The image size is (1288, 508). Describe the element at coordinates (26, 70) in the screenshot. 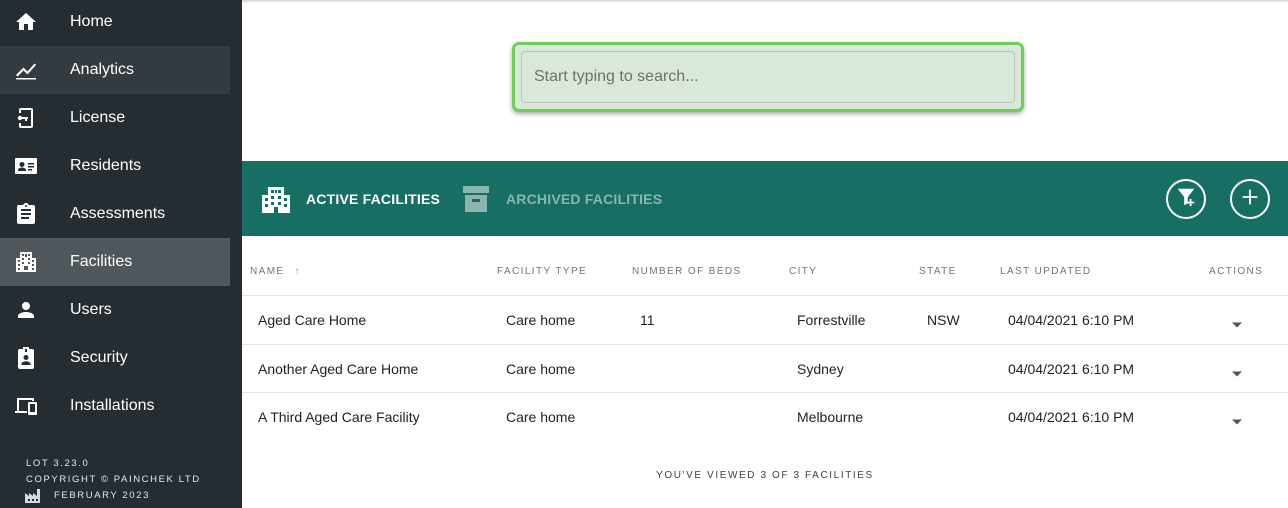

I see `analytics-icon` at that location.